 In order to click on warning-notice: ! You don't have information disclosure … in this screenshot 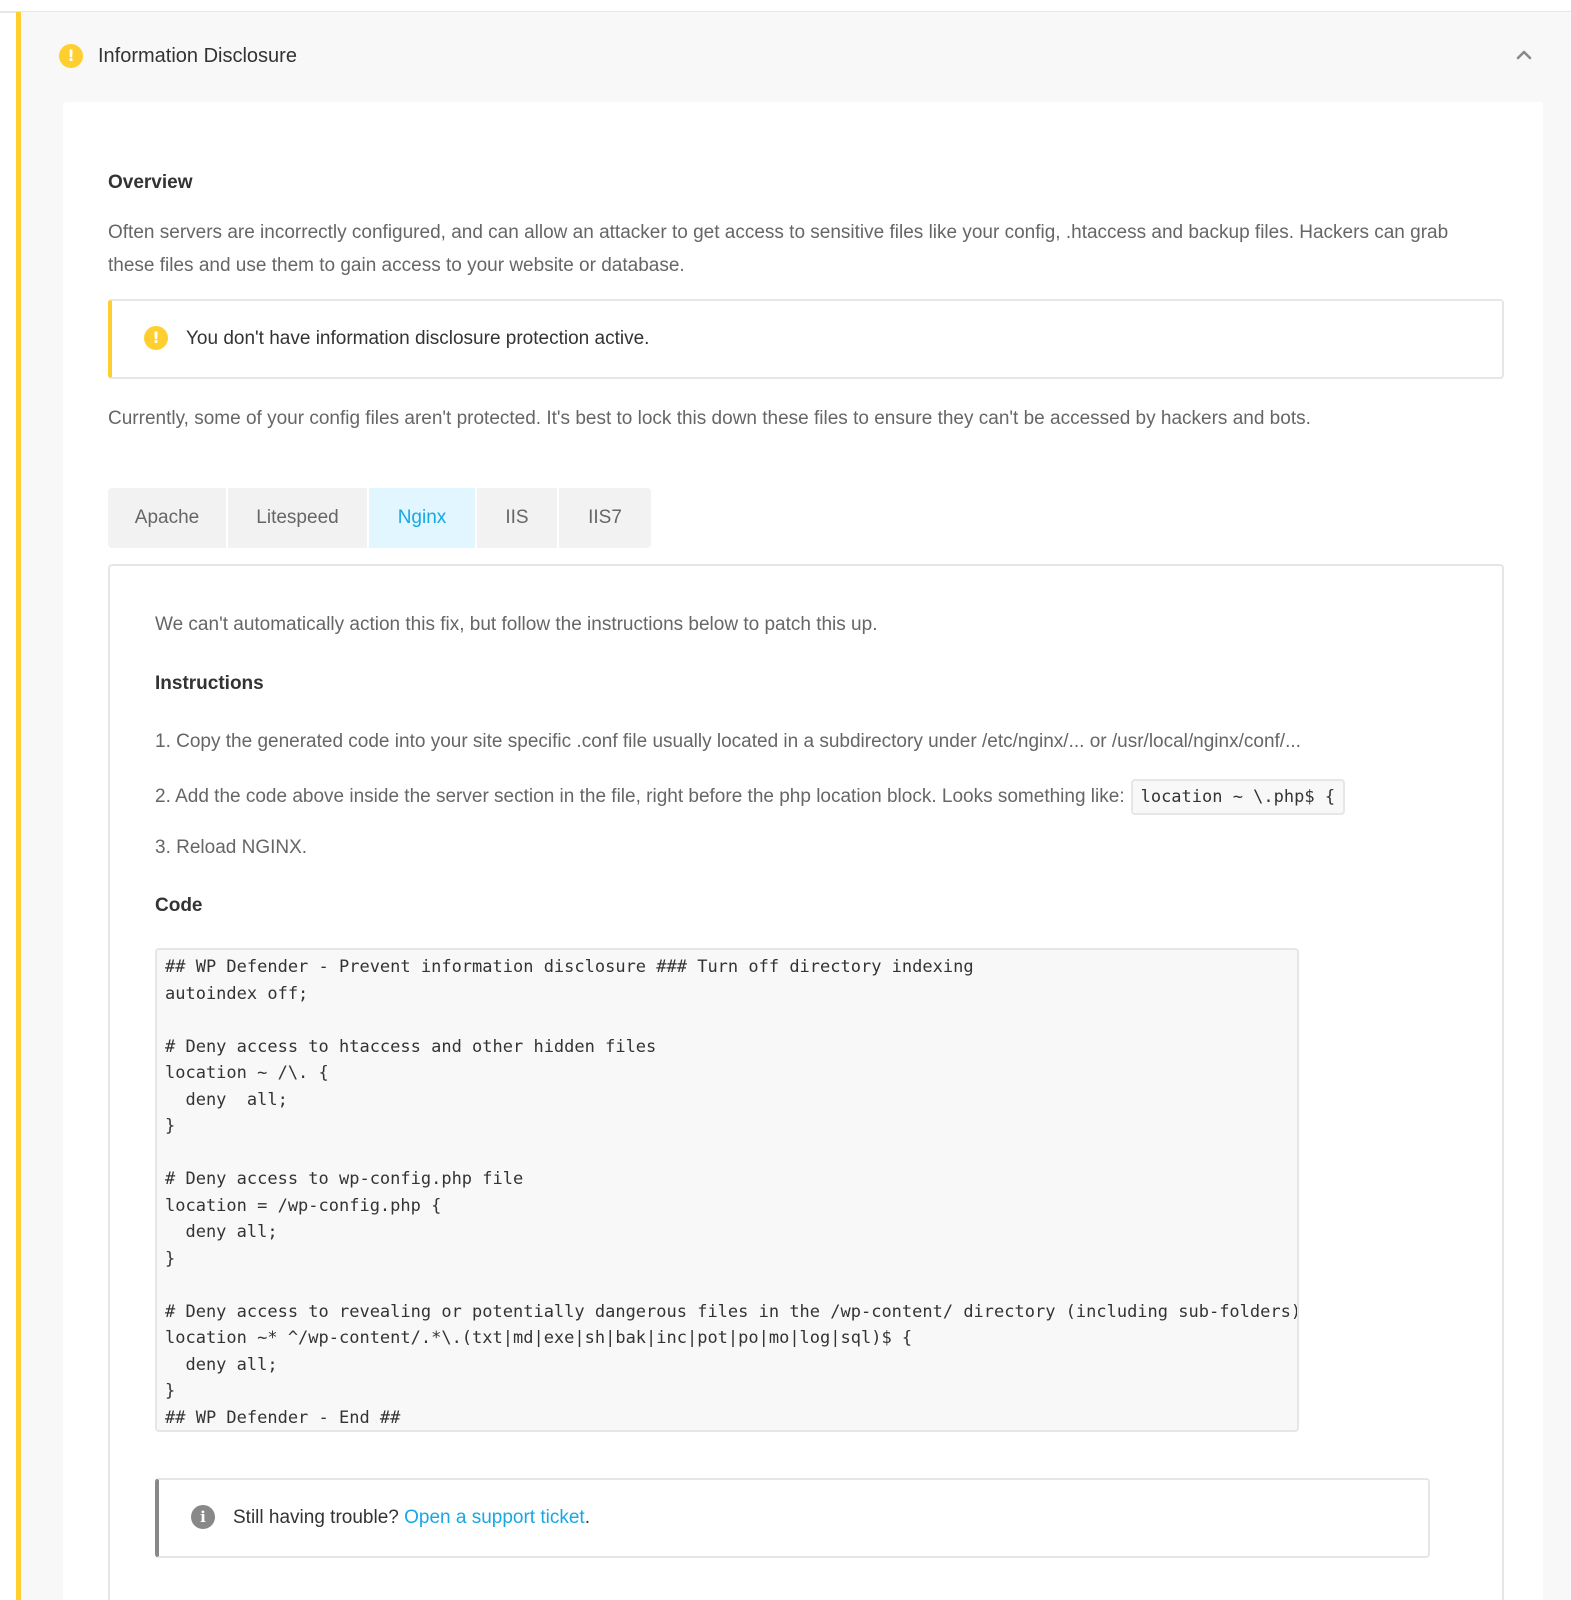, I will do `click(806, 339)`.